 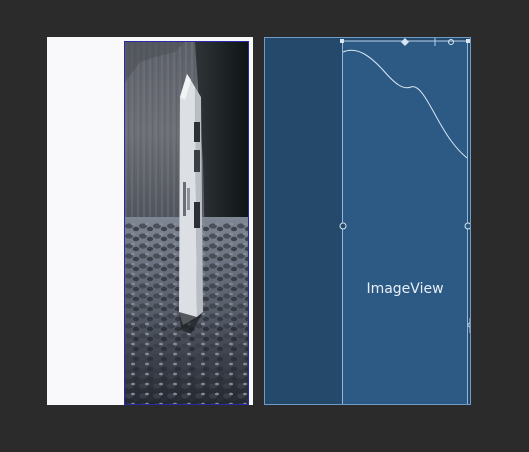 I want to click on resize-handle-top-right-icon, so click(x=468, y=41).